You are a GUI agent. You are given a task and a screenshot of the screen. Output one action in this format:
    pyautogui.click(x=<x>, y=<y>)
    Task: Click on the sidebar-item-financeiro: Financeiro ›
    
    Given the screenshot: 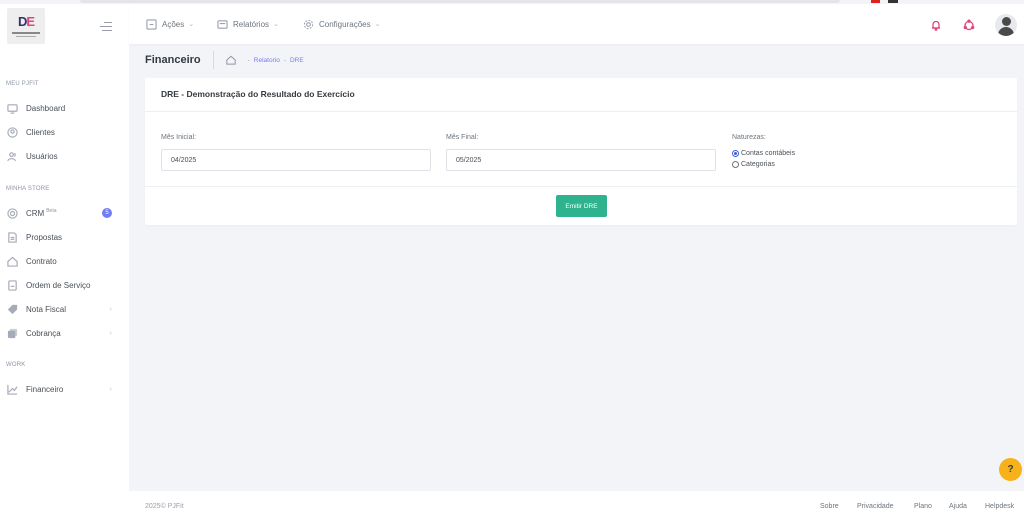 What is the action you would take?
    pyautogui.click(x=64, y=389)
    